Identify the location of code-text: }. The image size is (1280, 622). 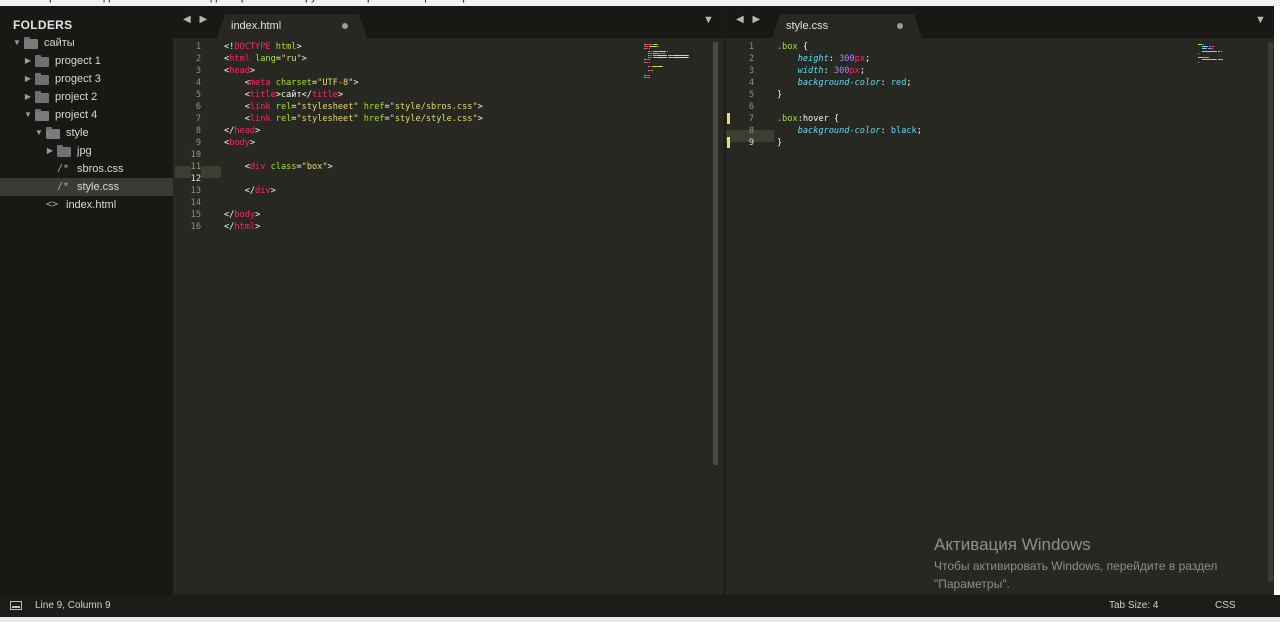
(780, 143).